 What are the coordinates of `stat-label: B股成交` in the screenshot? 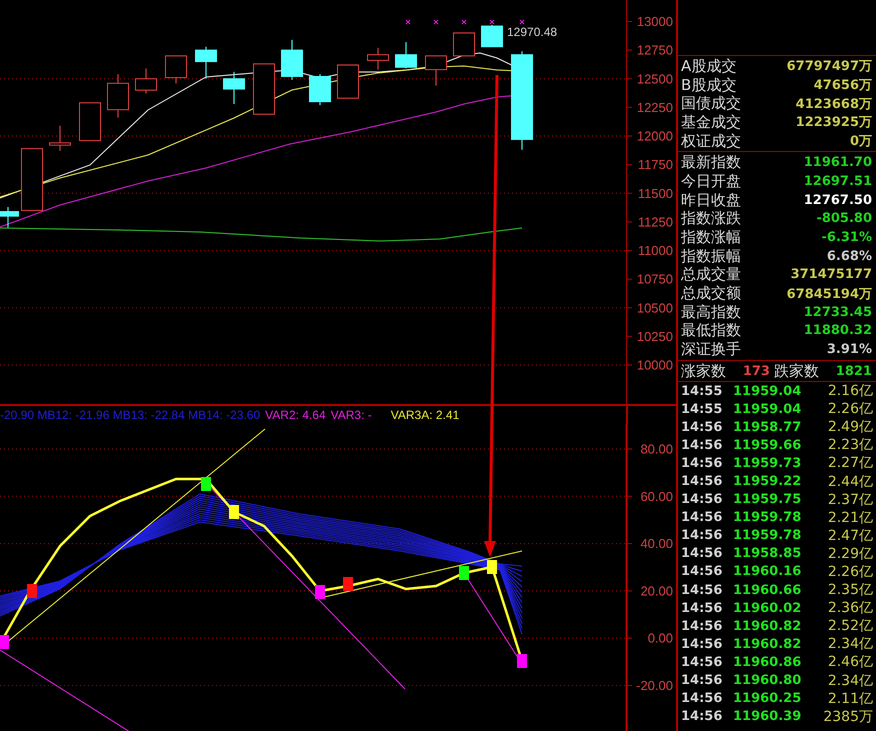 It's located at (708, 85).